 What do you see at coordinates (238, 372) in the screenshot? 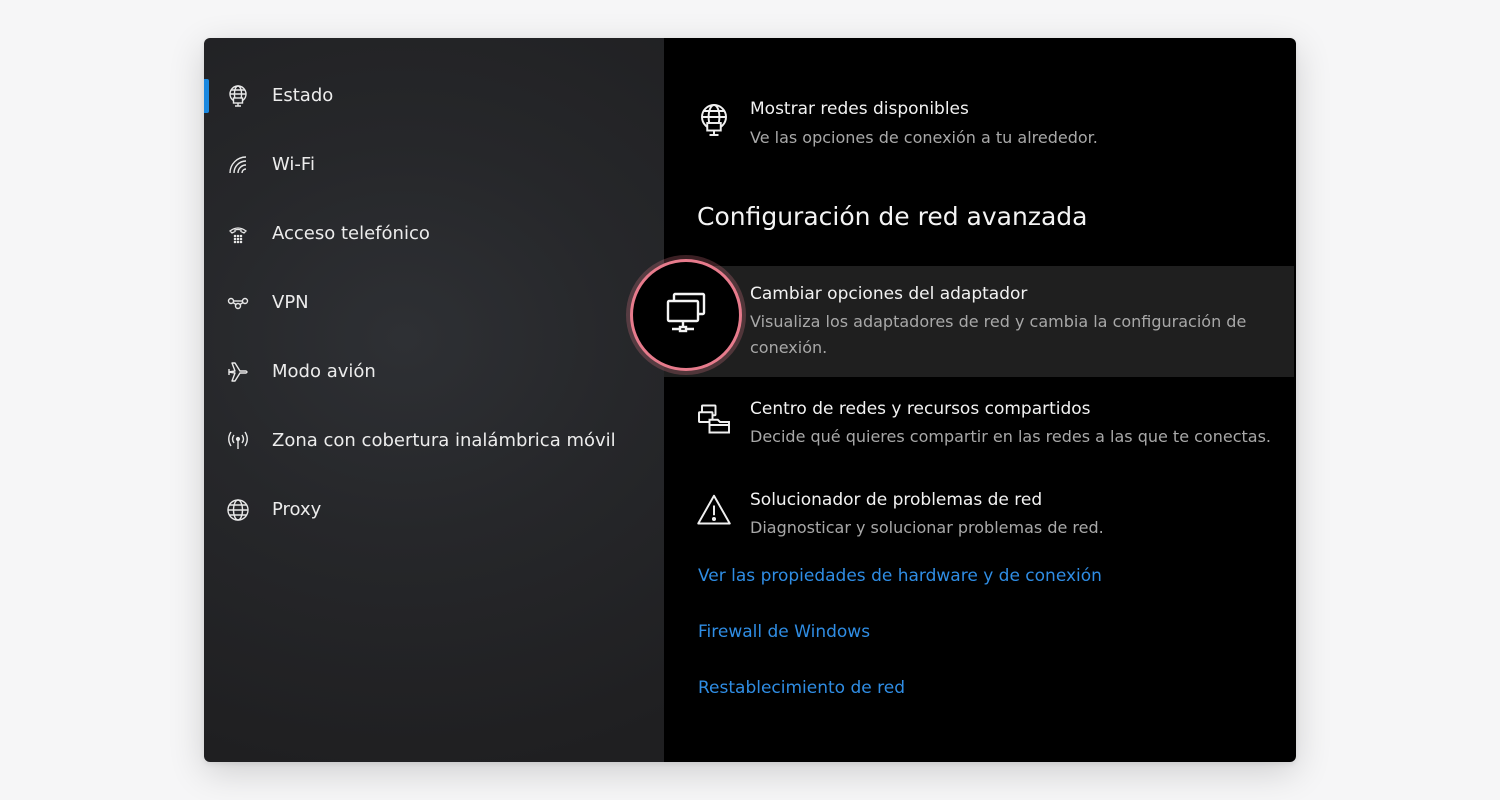
I see `airplane-icon` at bounding box center [238, 372].